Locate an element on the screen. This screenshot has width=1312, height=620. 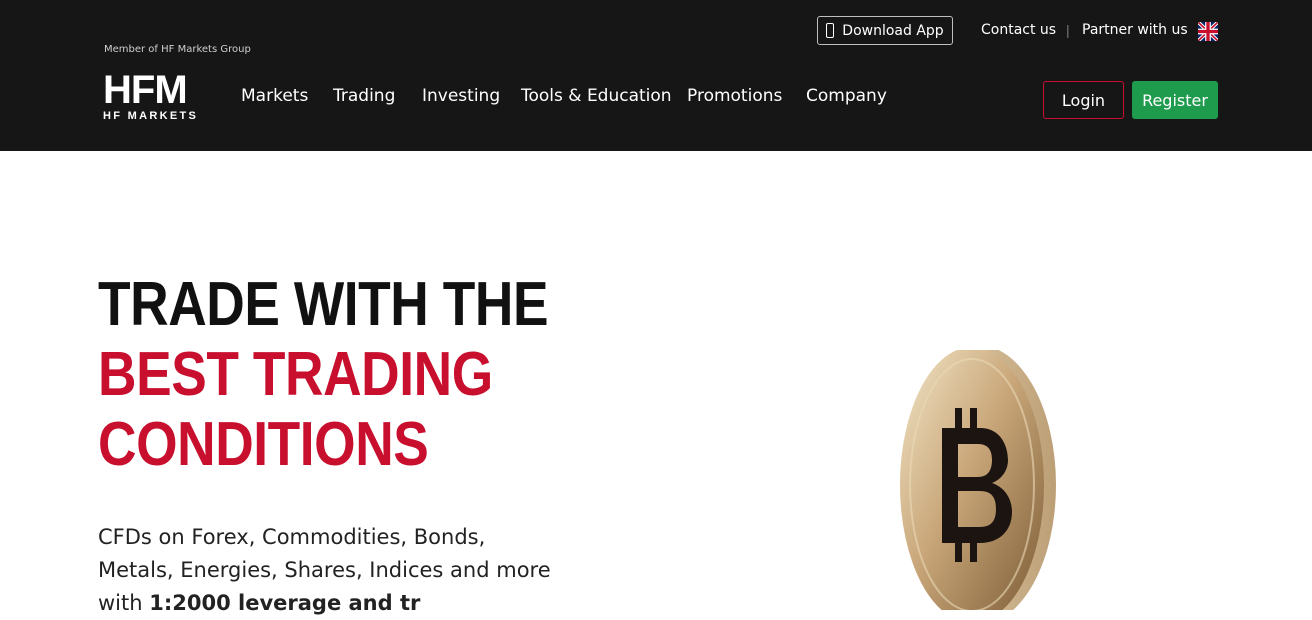
partner-with-us-link: Partner with us is located at coordinates (1135, 30).